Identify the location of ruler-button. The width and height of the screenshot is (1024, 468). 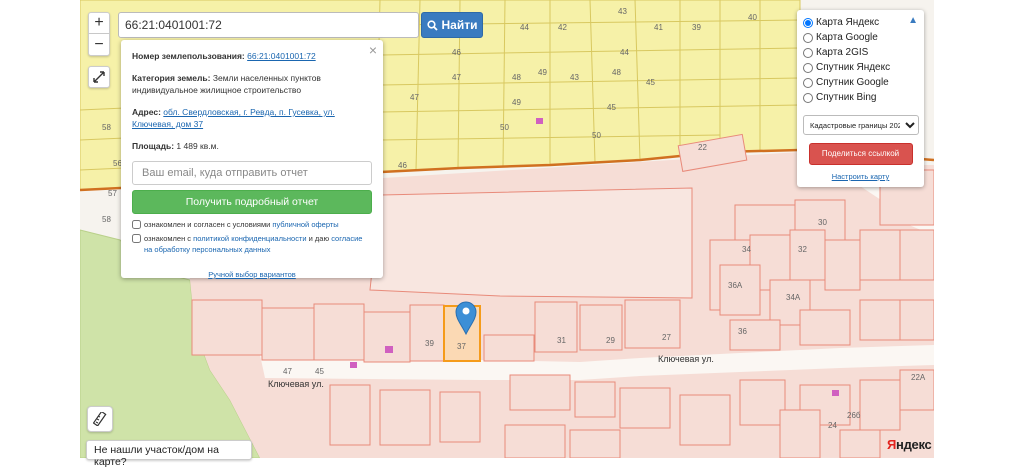
(100, 419).